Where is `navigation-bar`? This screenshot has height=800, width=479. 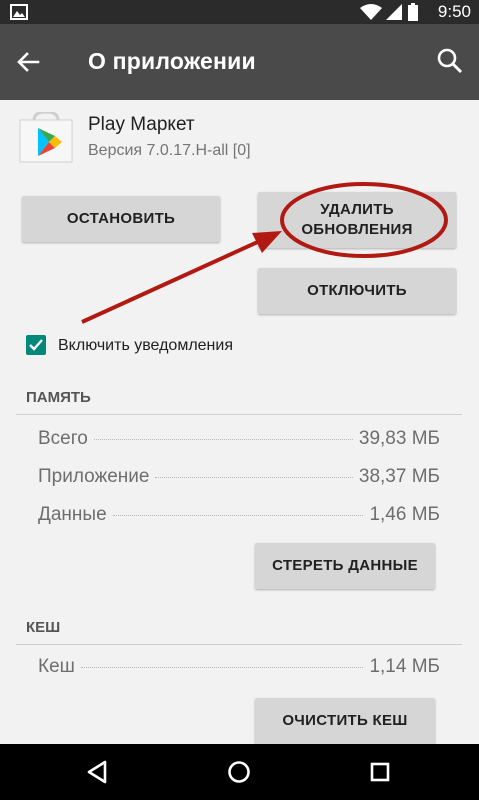
navigation-bar is located at coordinates (239, 772).